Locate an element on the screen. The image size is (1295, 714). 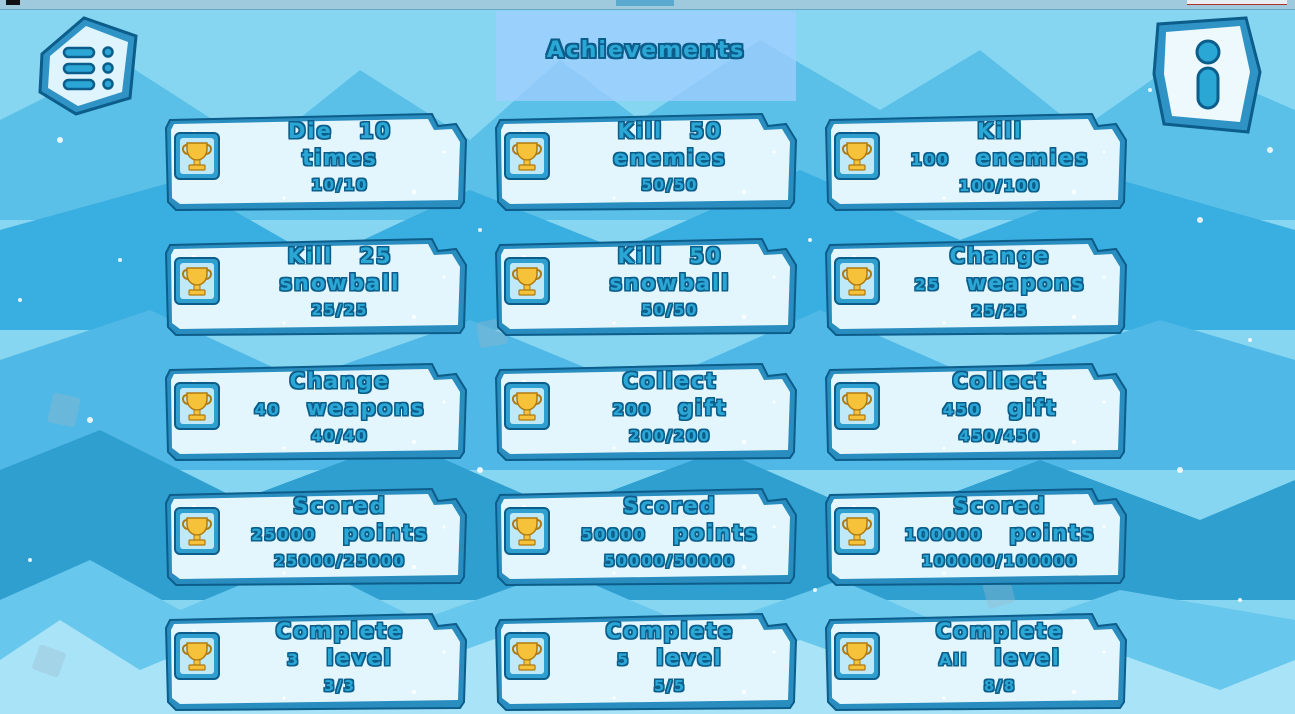
window-controls is located at coordinates (1237, 2).